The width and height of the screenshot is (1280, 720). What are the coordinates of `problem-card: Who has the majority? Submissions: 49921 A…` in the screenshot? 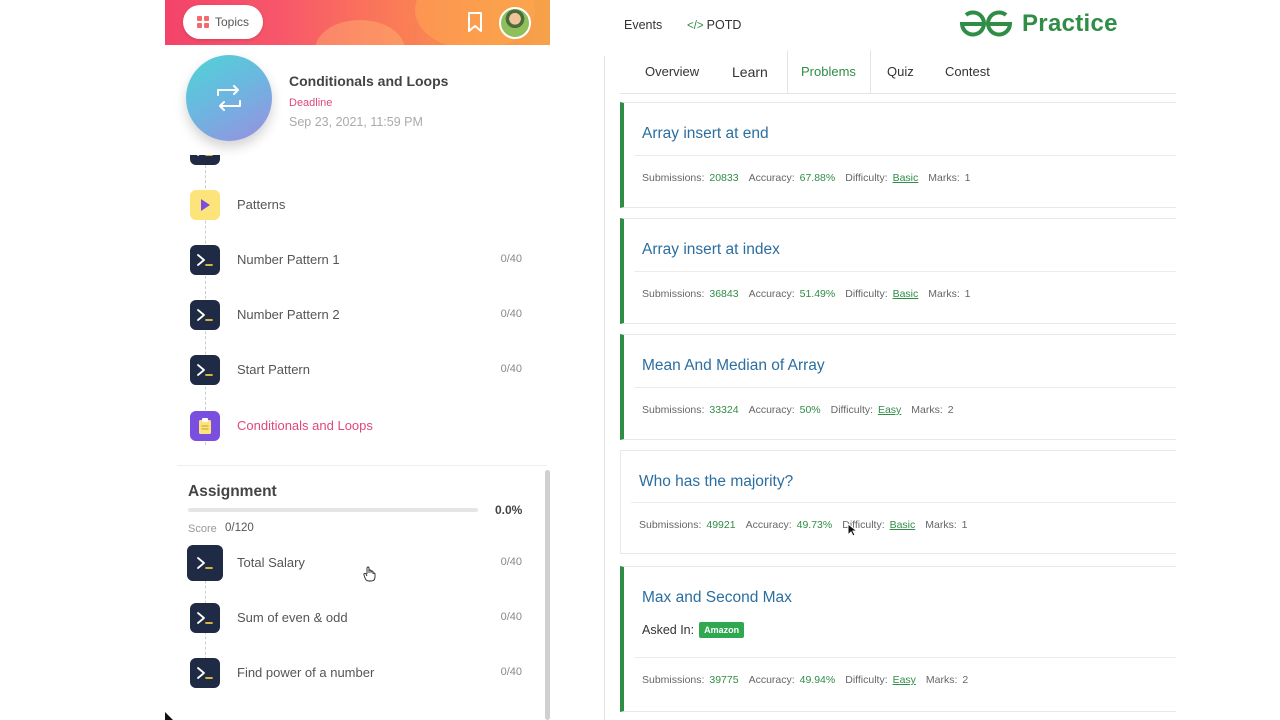 It's located at (898, 502).